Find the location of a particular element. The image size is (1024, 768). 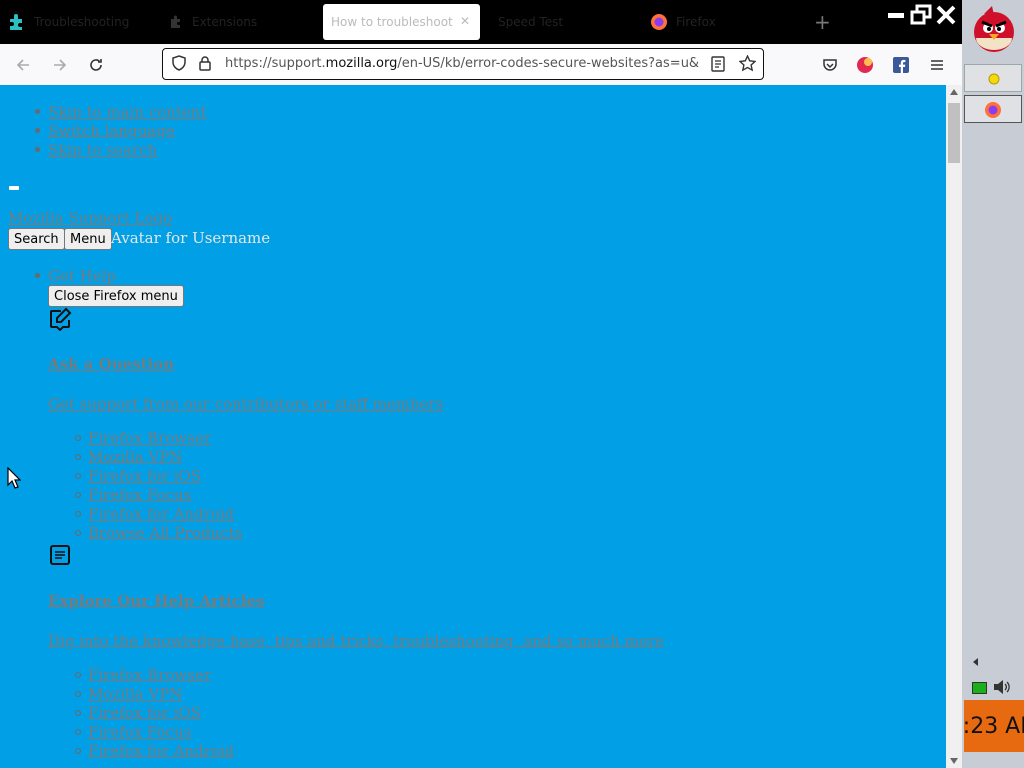

shield-icon is located at coordinates (179, 63).